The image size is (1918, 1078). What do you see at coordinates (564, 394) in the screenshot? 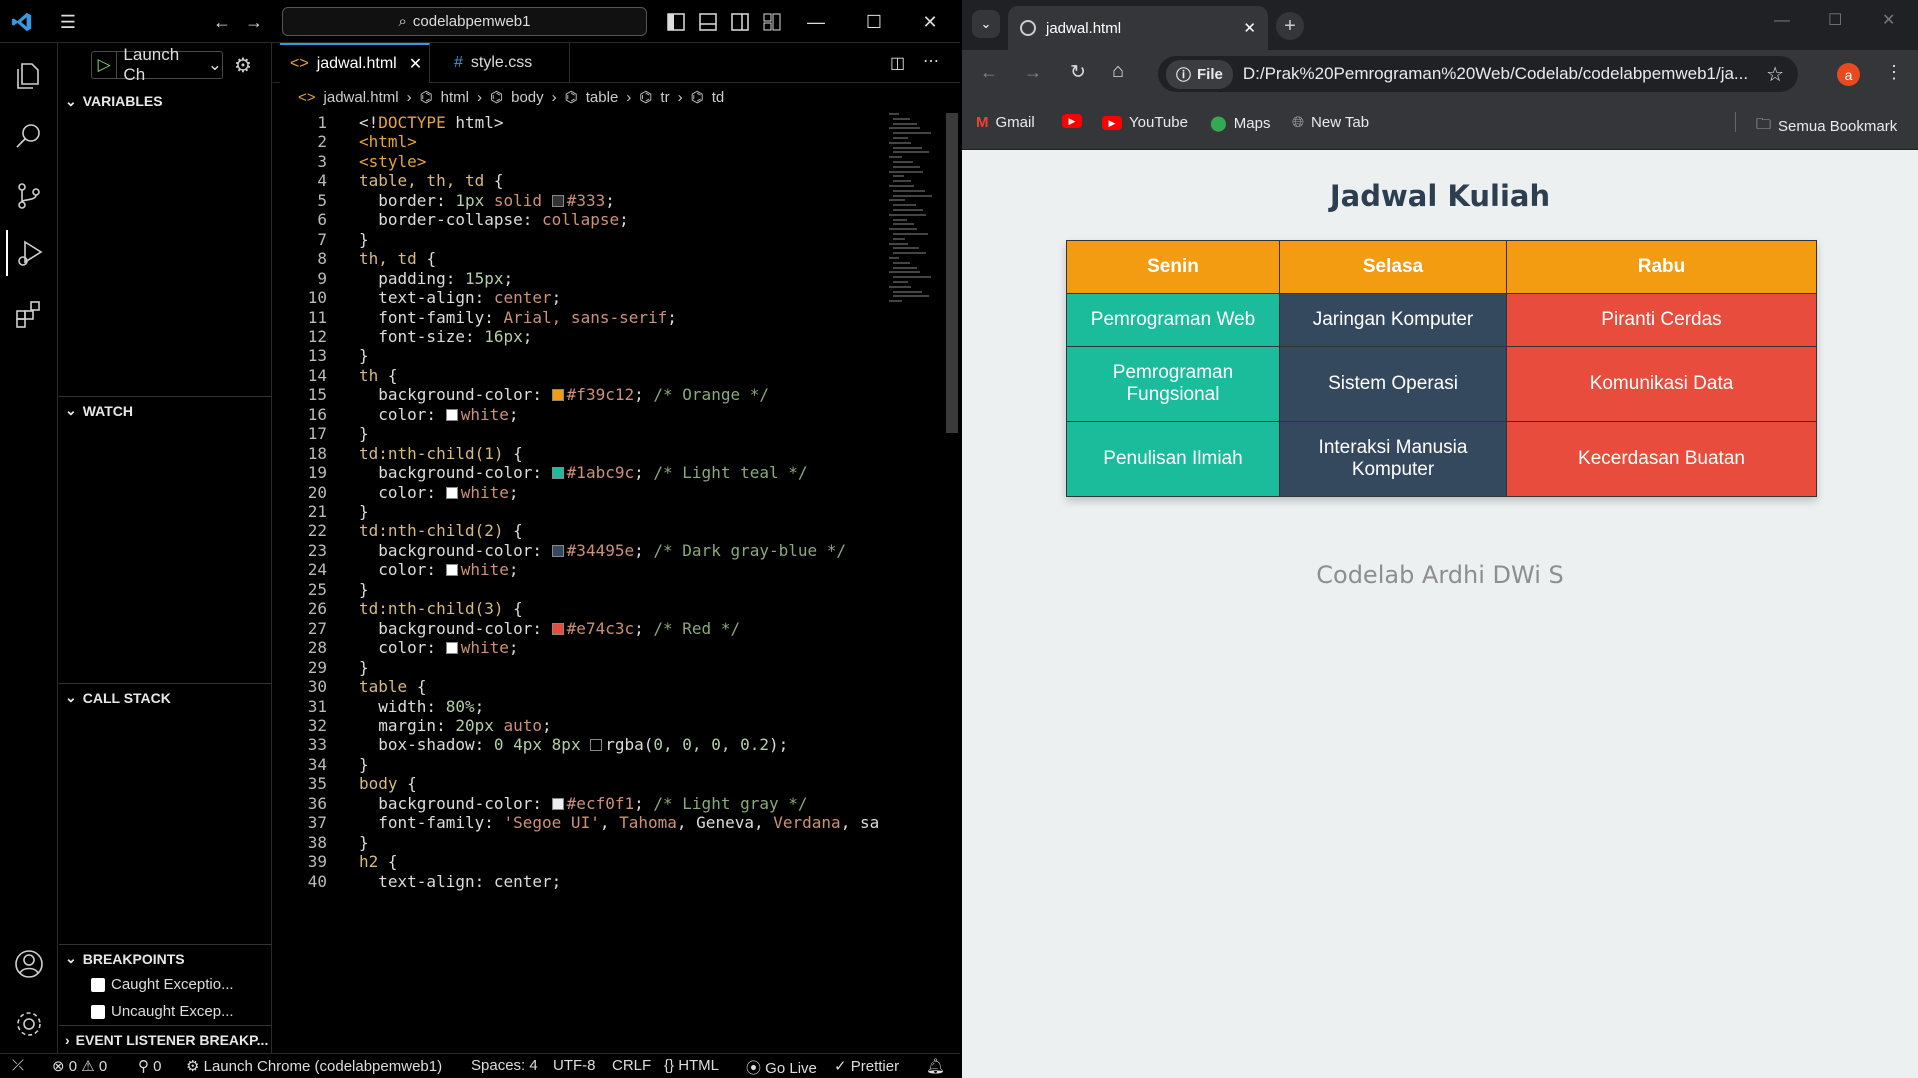
I see `code-line: background-color: #f39c12; /* Orange */` at bounding box center [564, 394].